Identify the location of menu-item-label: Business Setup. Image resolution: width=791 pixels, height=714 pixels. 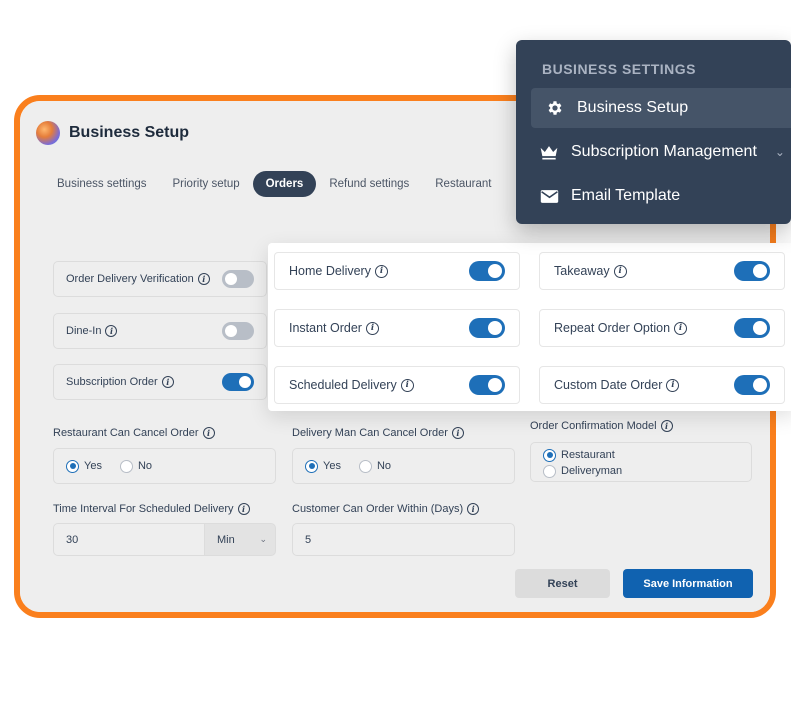
(633, 107).